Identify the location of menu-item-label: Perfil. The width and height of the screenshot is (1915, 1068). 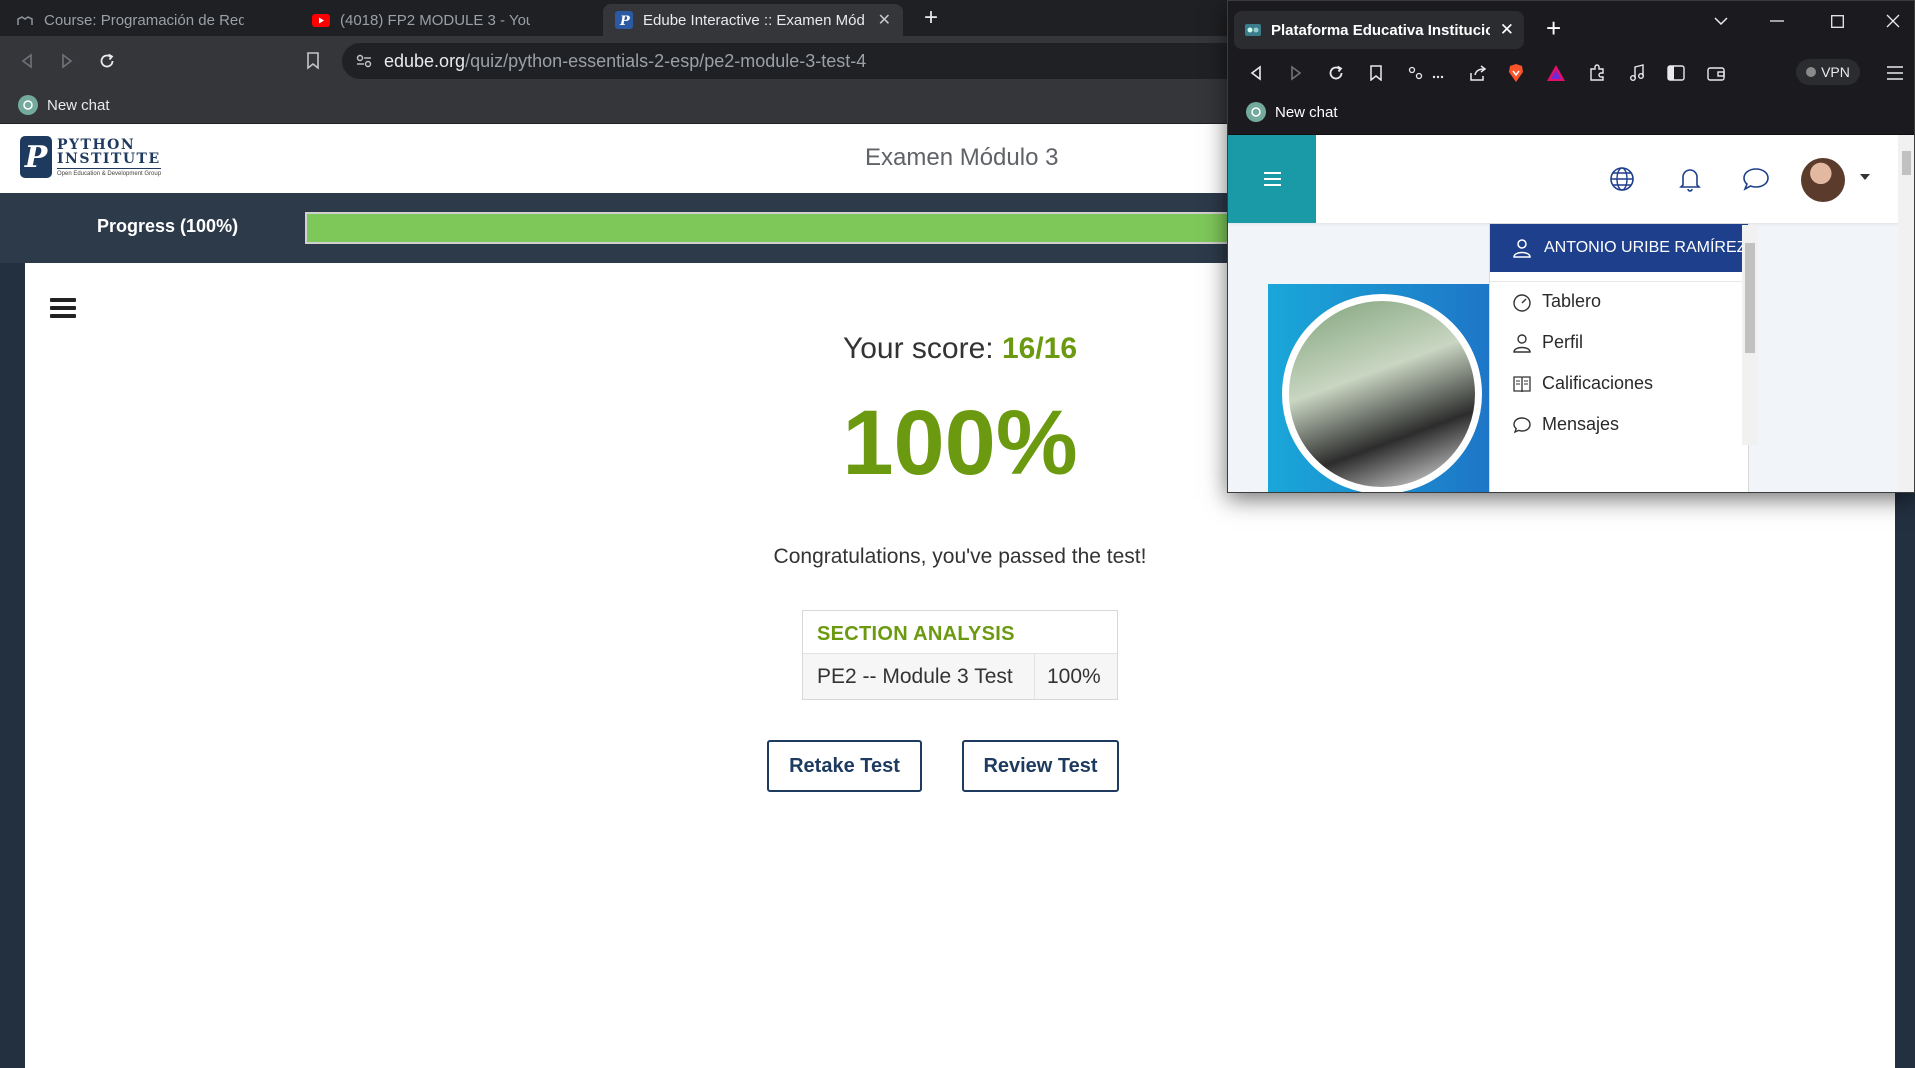
(1563, 342).